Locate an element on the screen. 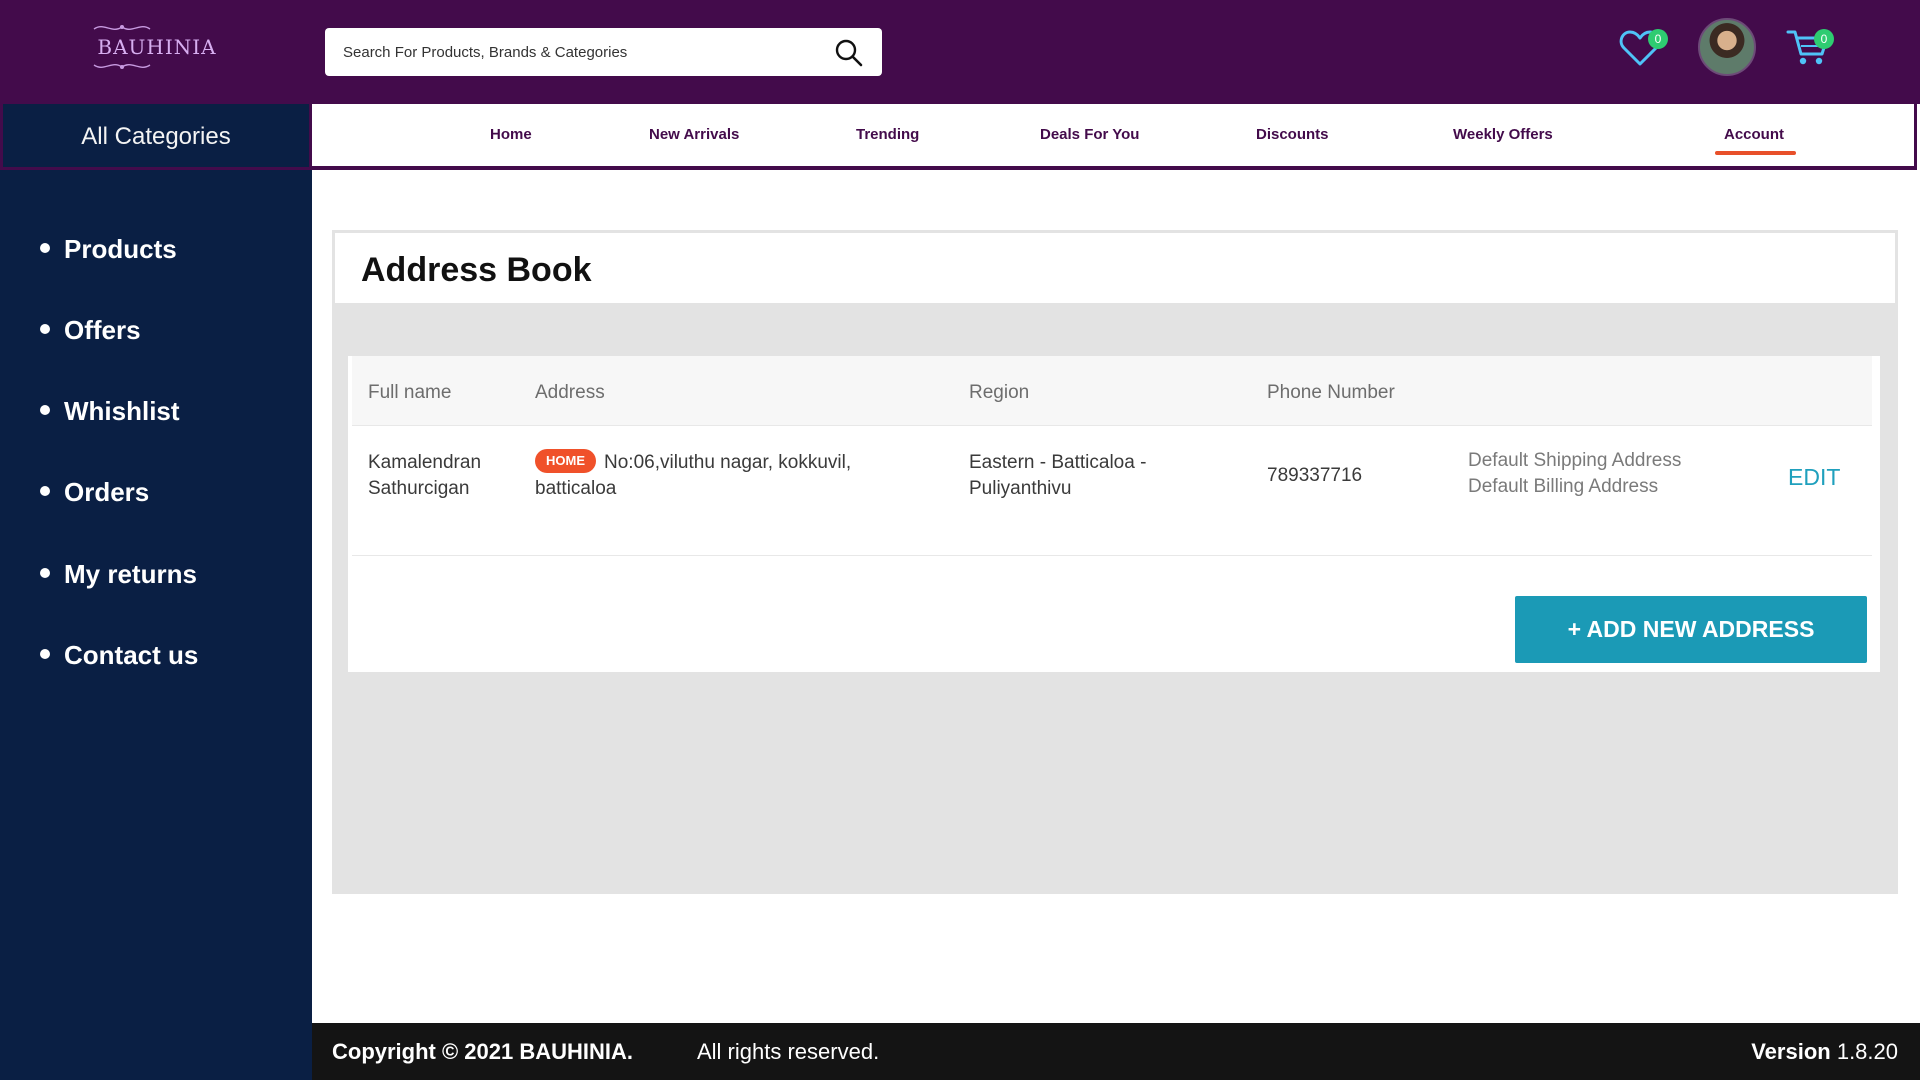 The width and height of the screenshot is (1920, 1080). sidebar-item-products: Products is located at coordinates (108, 249).